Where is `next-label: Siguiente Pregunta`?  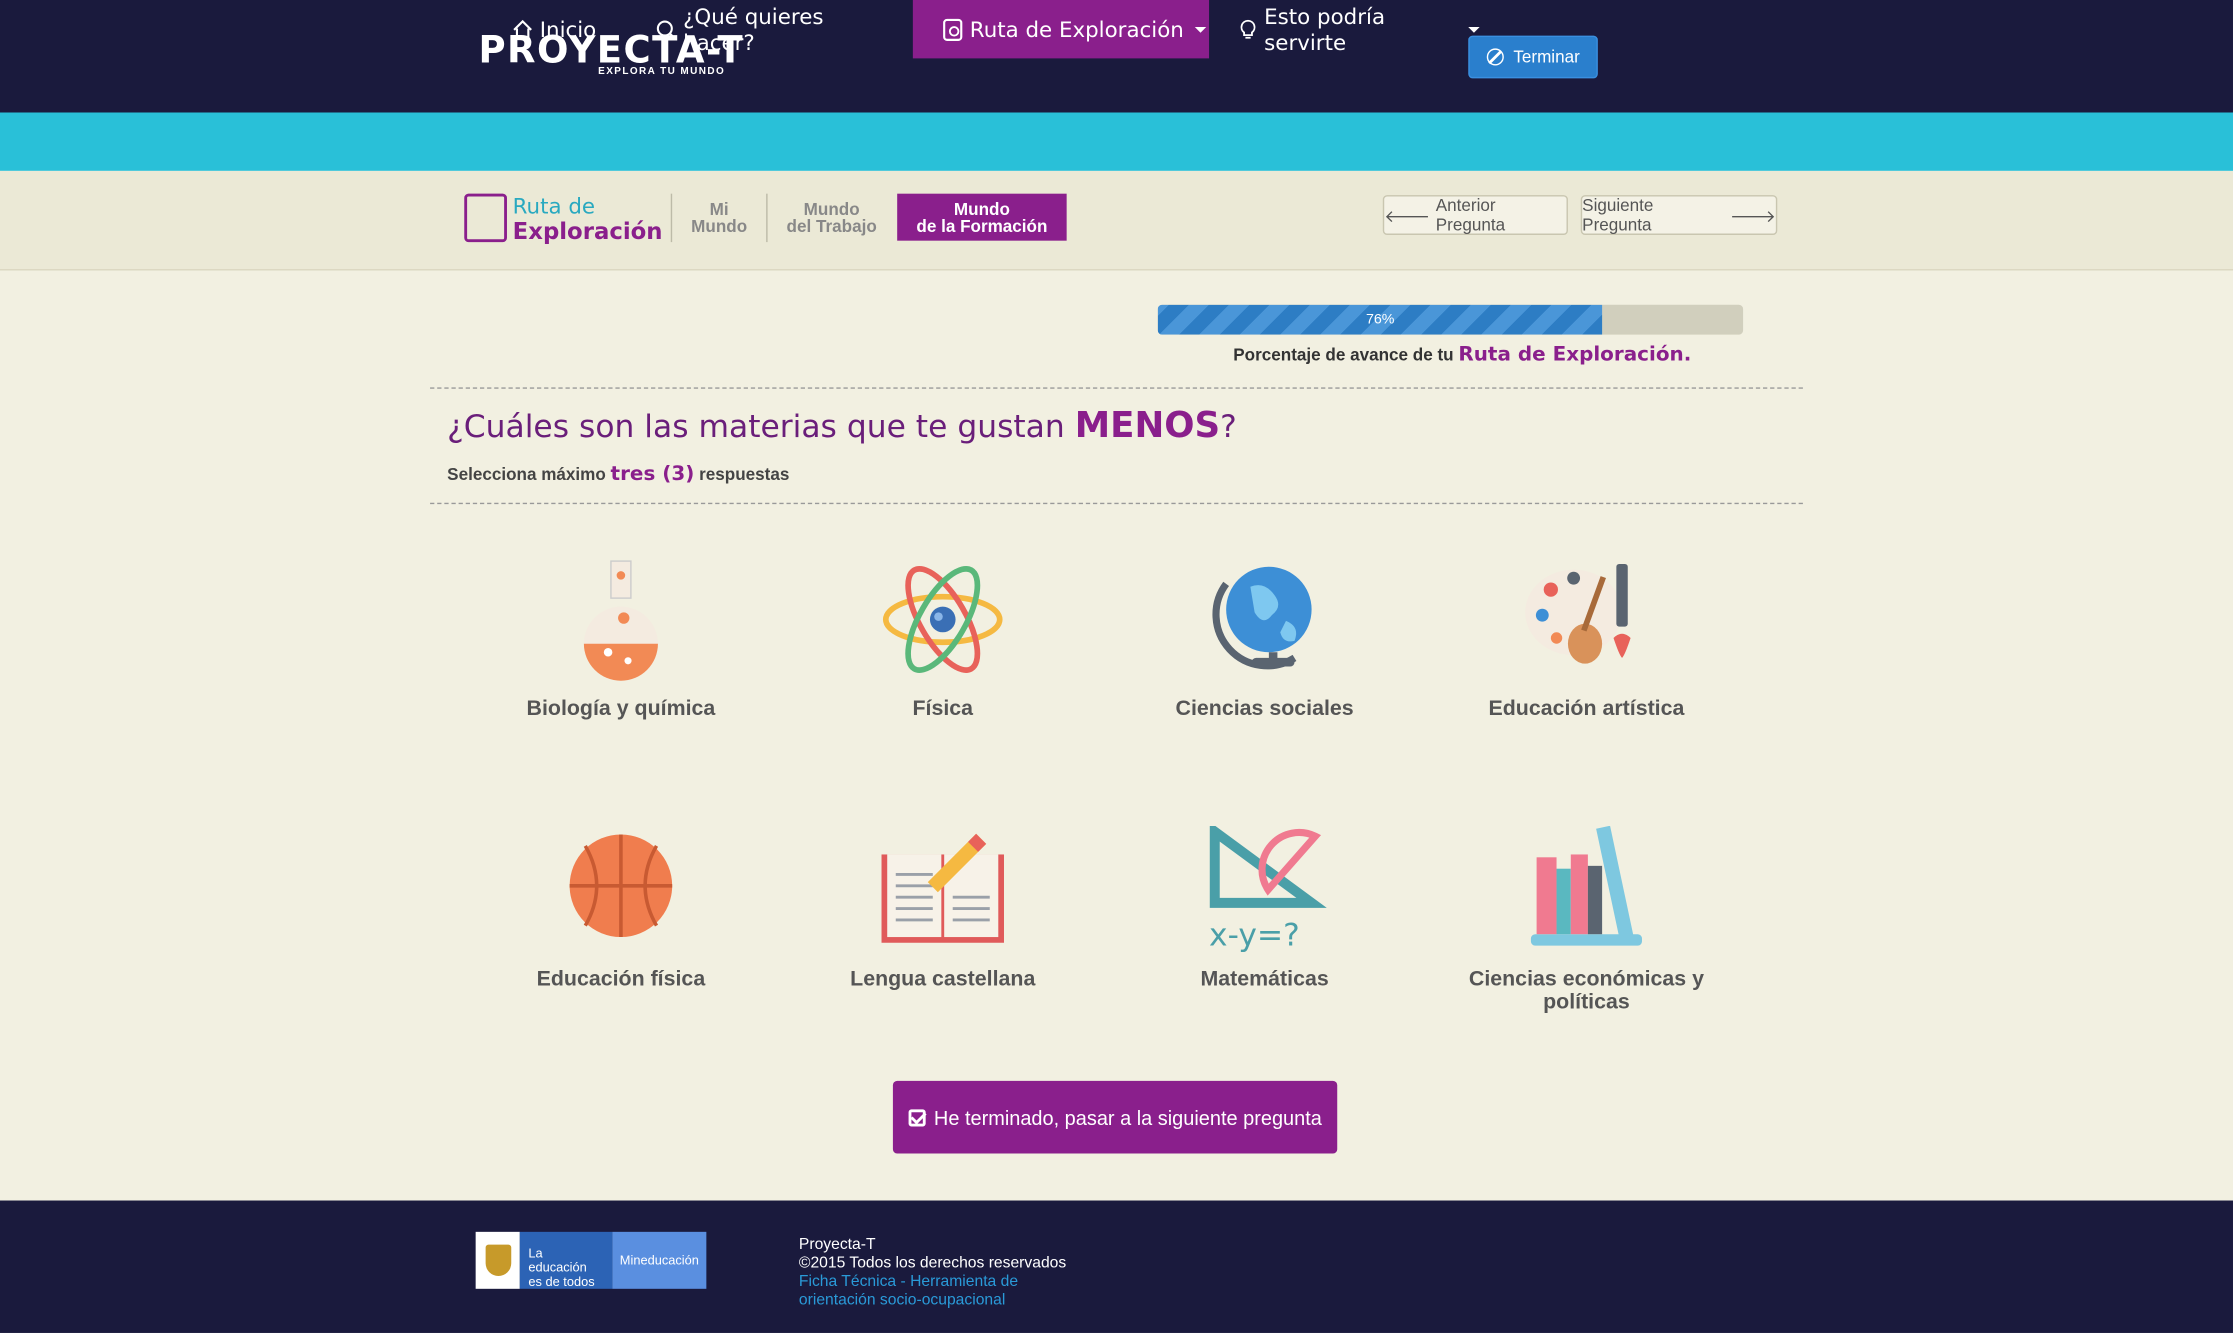
next-label: Siguiente Pregunta is located at coordinates (1618, 215).